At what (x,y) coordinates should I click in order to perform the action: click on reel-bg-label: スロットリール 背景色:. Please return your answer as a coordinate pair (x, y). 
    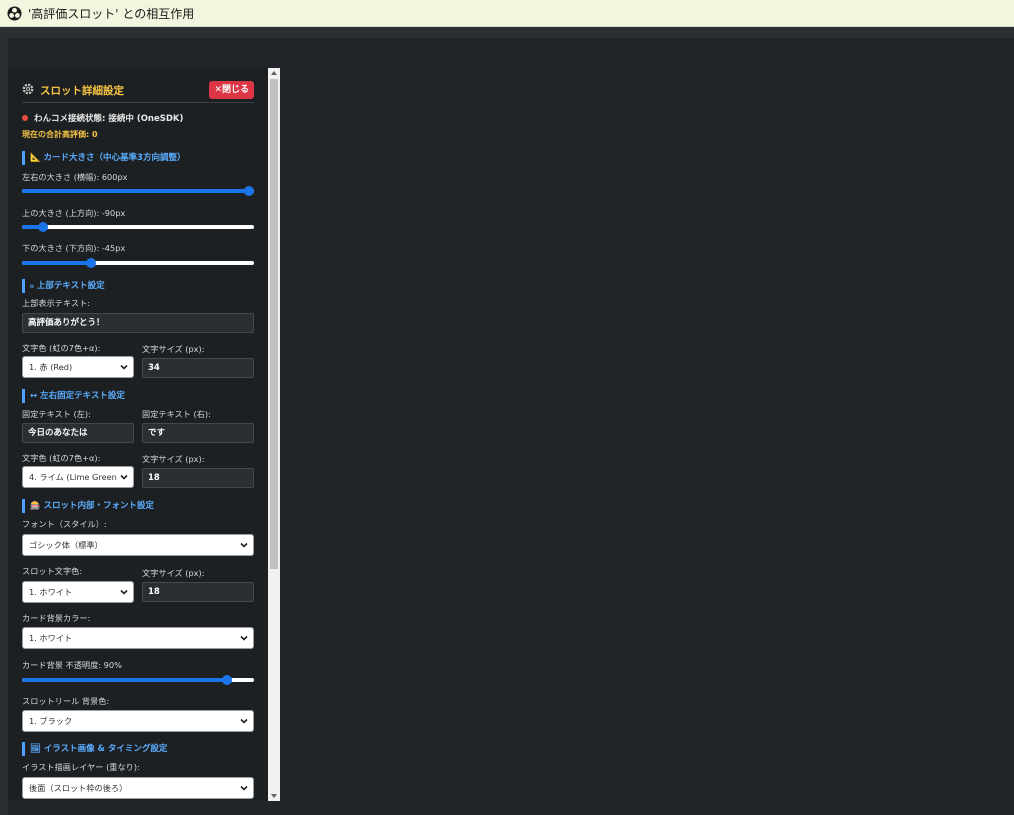
    Looking at the image, I should click on (66, 701).